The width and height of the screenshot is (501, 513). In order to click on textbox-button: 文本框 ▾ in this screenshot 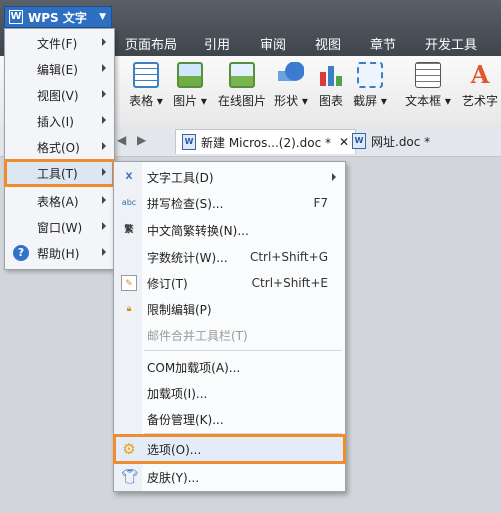, I will do `click(428, 84)`.